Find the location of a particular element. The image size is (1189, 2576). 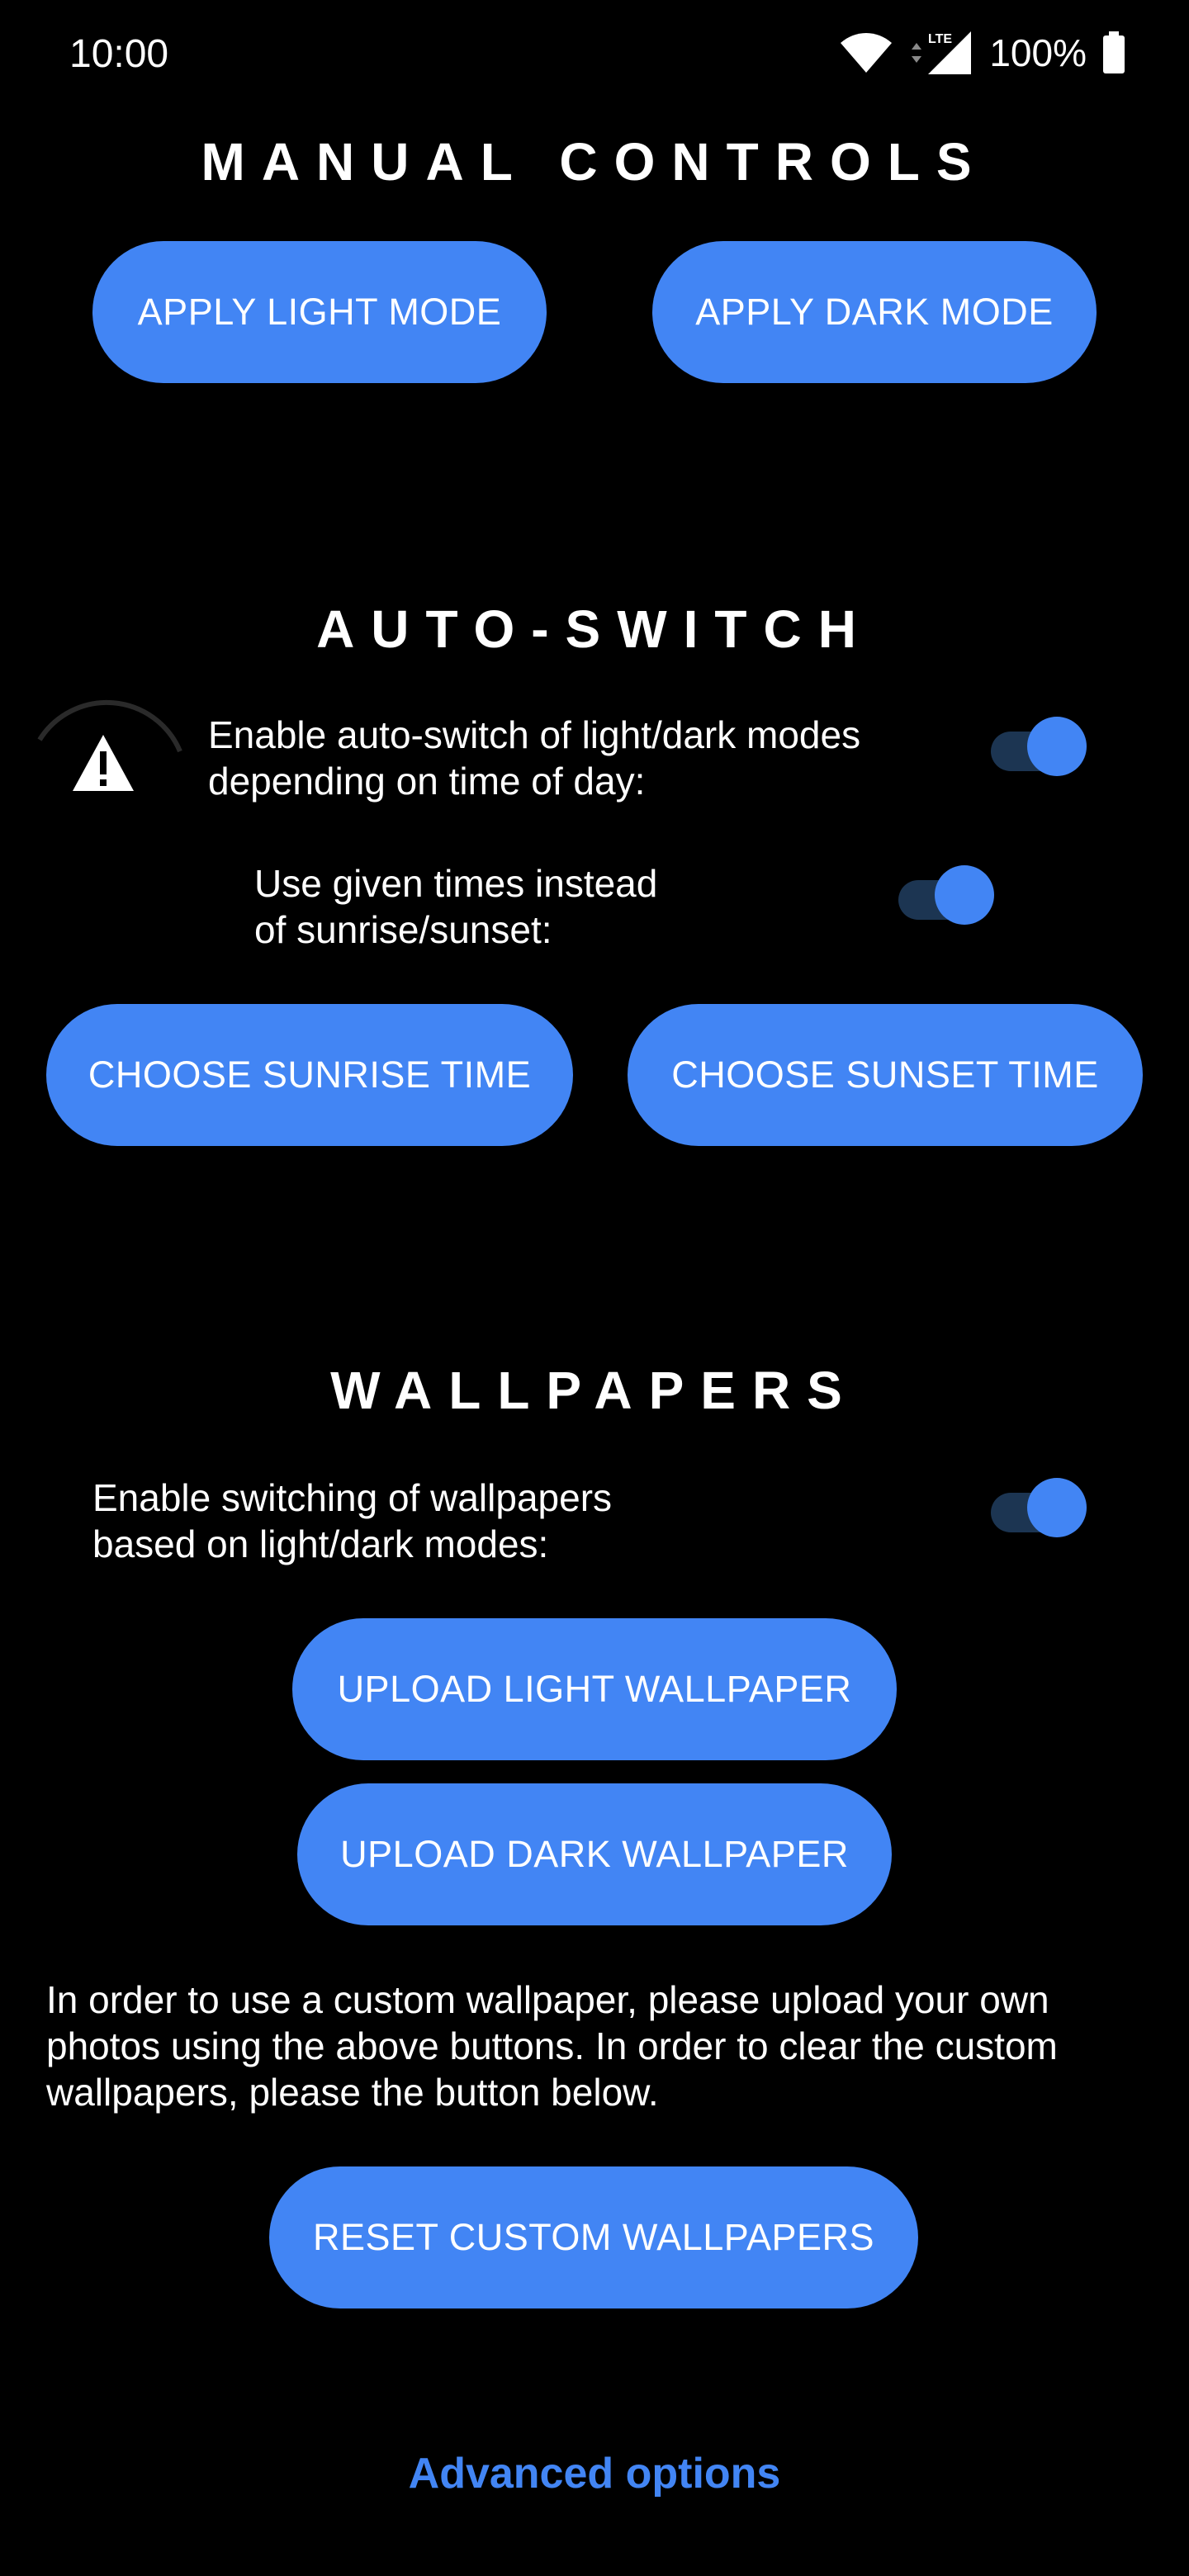

wallpaper-switch-toggle is located at coordinates (1037, 1507).